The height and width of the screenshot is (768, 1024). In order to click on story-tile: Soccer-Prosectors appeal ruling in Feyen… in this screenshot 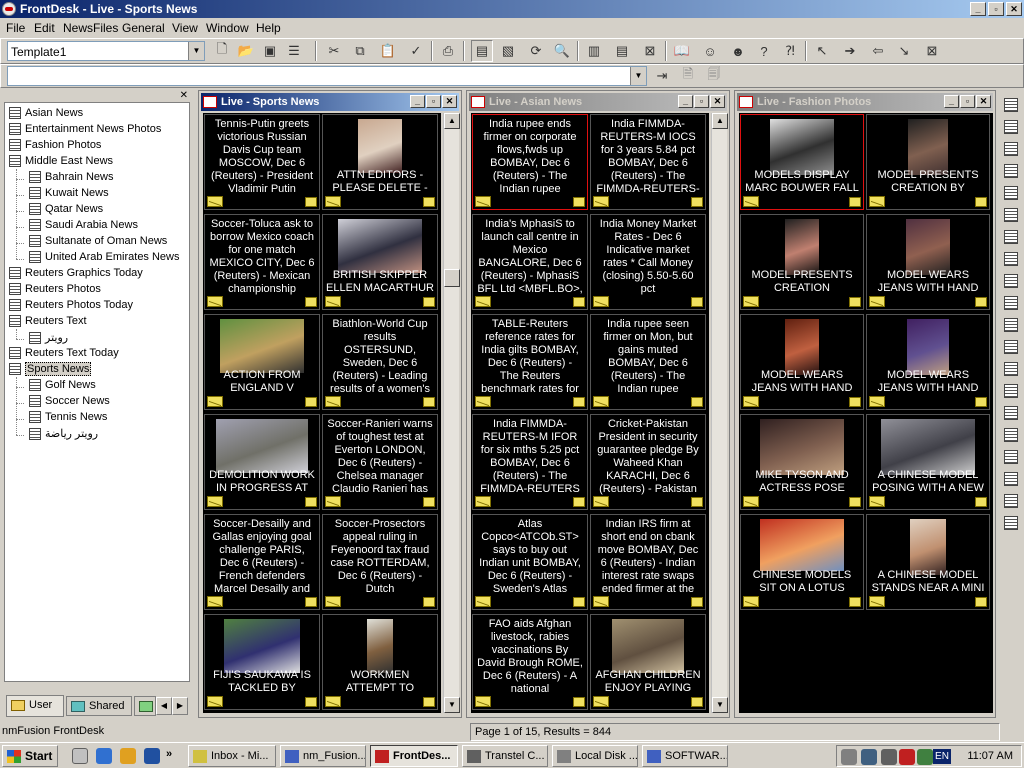, I will do `click(380, 562)`.